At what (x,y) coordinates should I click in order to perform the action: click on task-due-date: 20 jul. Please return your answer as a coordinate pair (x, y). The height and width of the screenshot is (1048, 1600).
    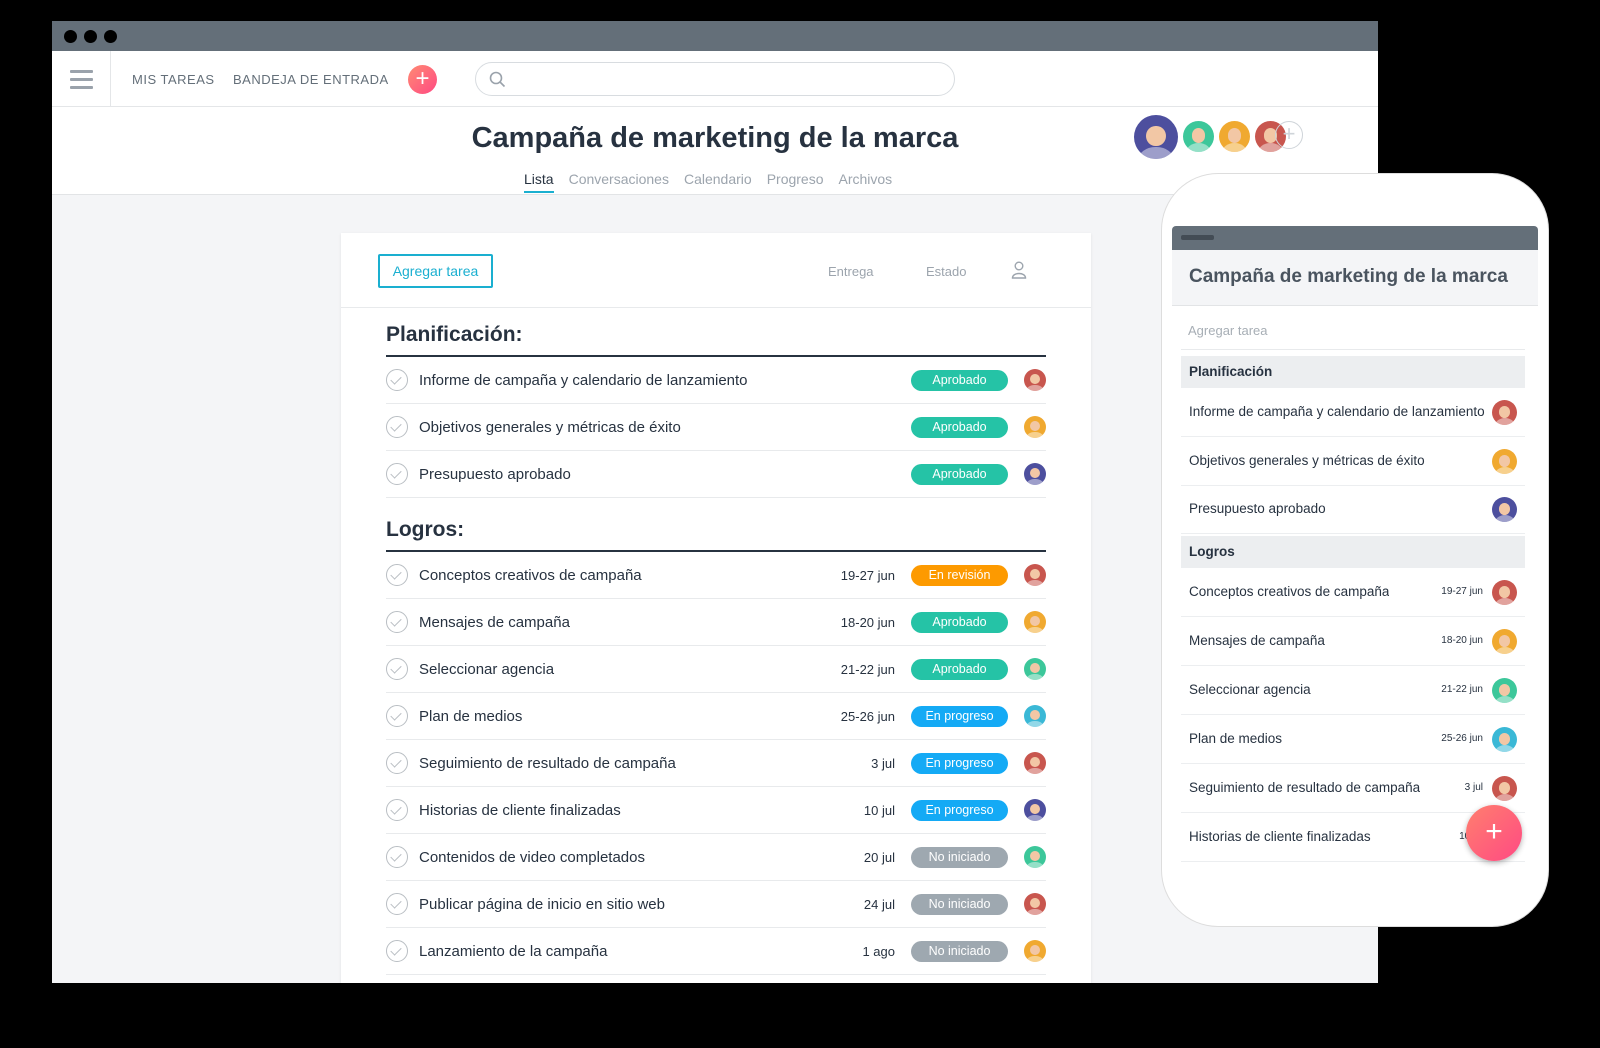
    Looking at the image, I should click on (879, 857).